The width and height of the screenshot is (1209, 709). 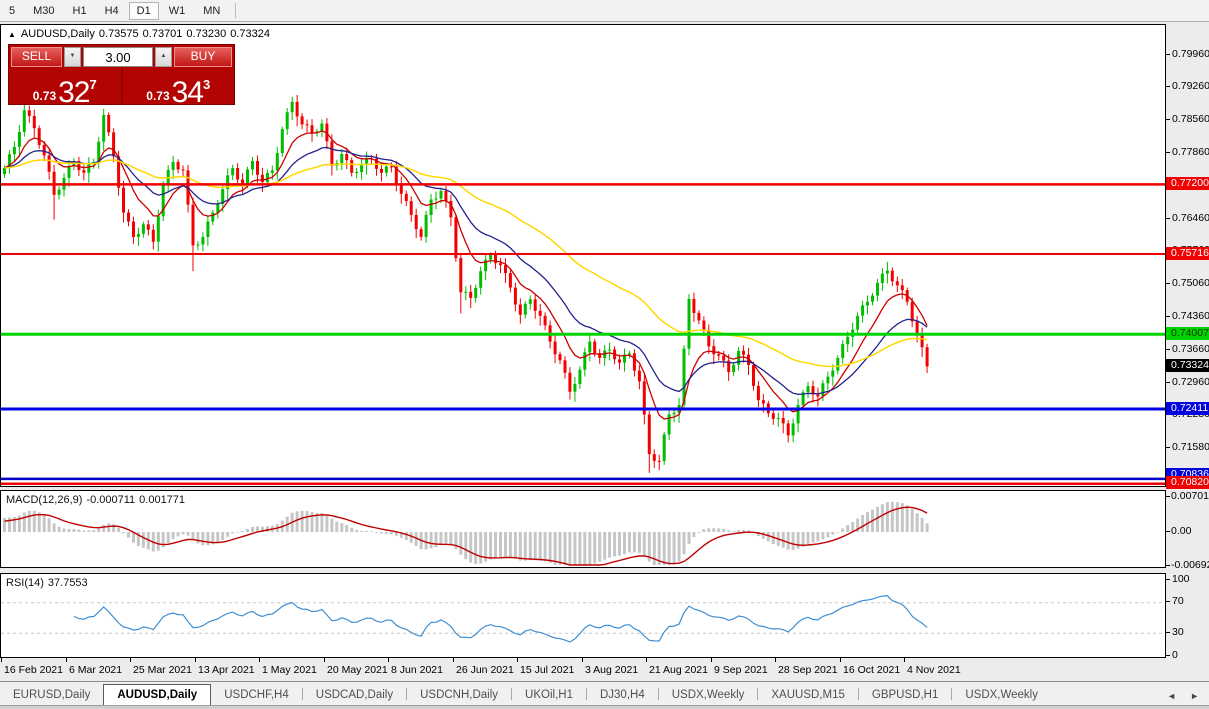 What do you see at coordinates (1171, 696) in the screenshot?
I see `tab-scroll-left-icon: ◄` at bounding box center [1171, 696].